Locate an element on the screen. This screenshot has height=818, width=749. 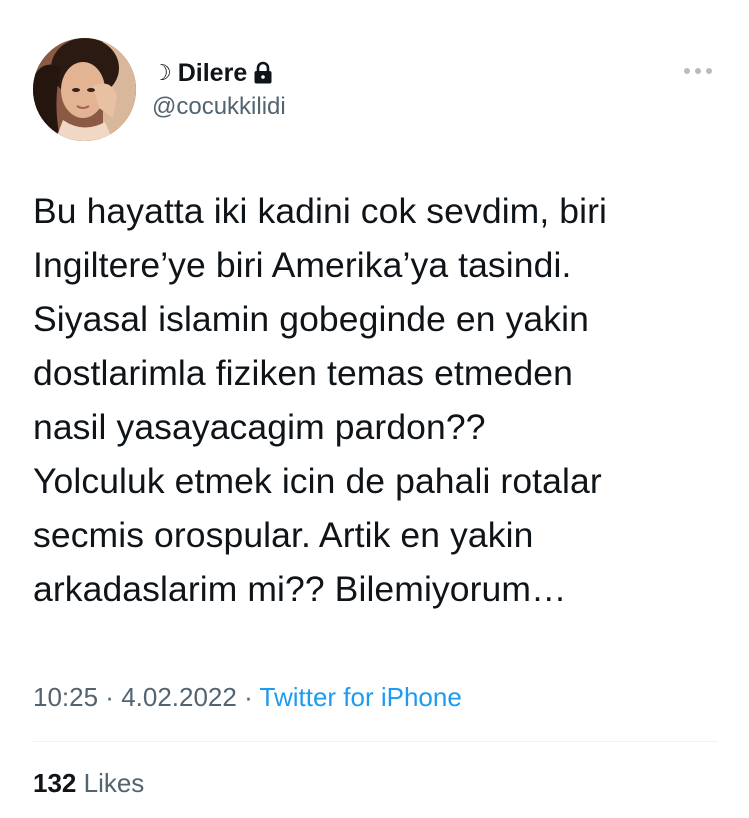
tweet-meta: 10:25 · 4.02.2022 · Twitter for iPhone is located at coordinates (247, 697).